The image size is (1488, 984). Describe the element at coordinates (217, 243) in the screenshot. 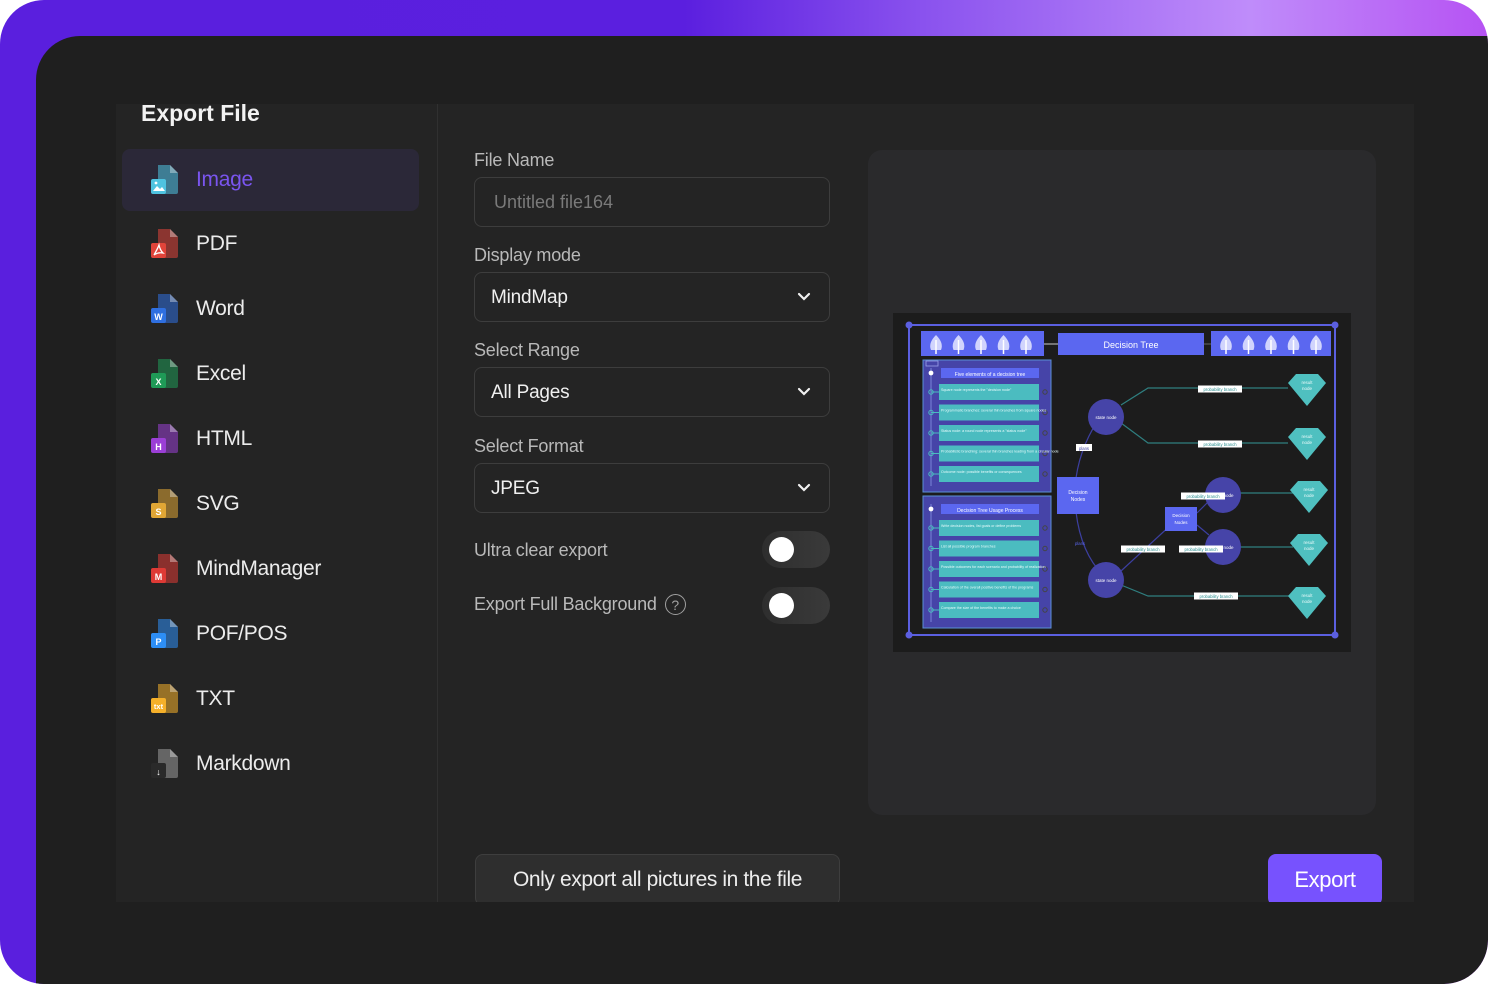

I see `sidebar-item-label: PDF` at that location.